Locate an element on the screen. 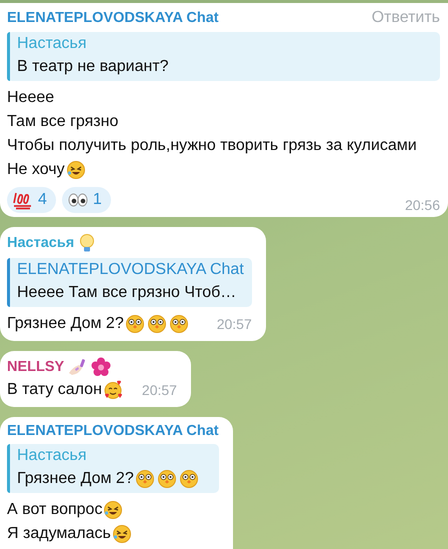 This screenshot has width=448, height=549. message-text: Я задумалась is located at coordinates (59, 534).